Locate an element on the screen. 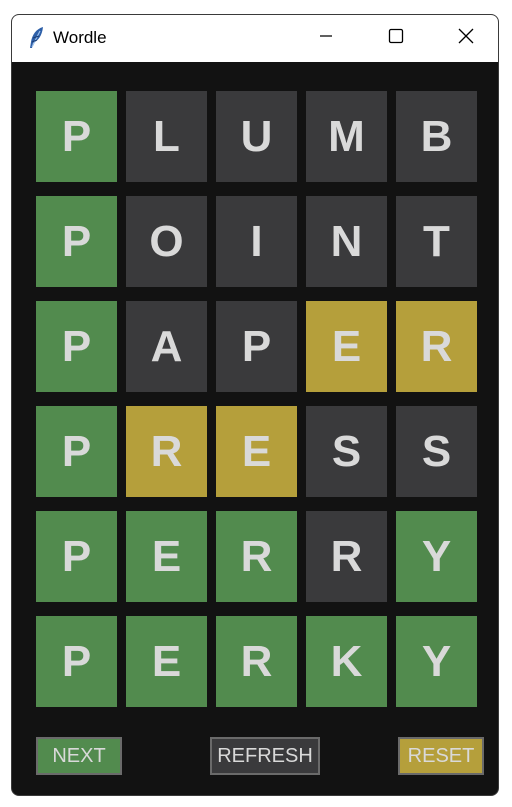 This screenshot has height=807, width=512. close-icon is located at coordinates (466, 38).